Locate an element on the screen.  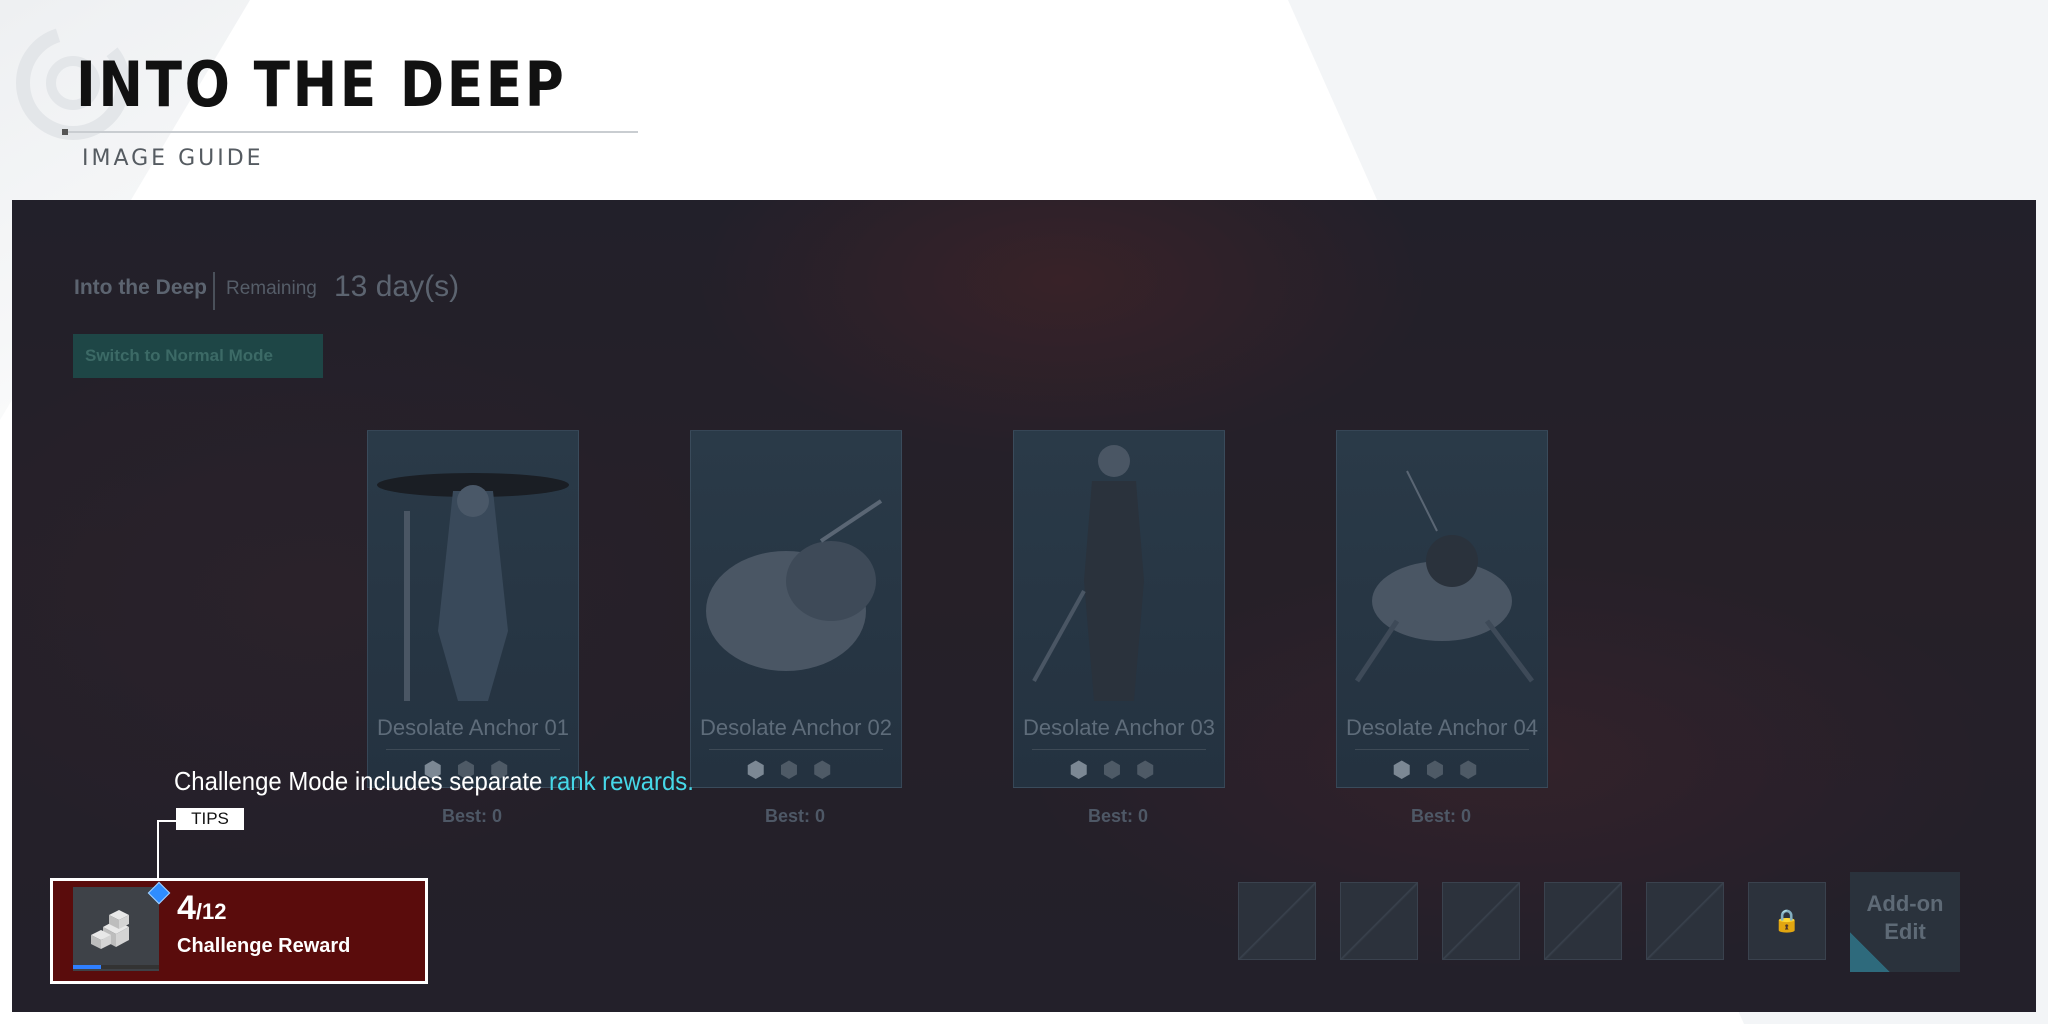
reward-count: 4/12 is located at coordinates (202, 908).